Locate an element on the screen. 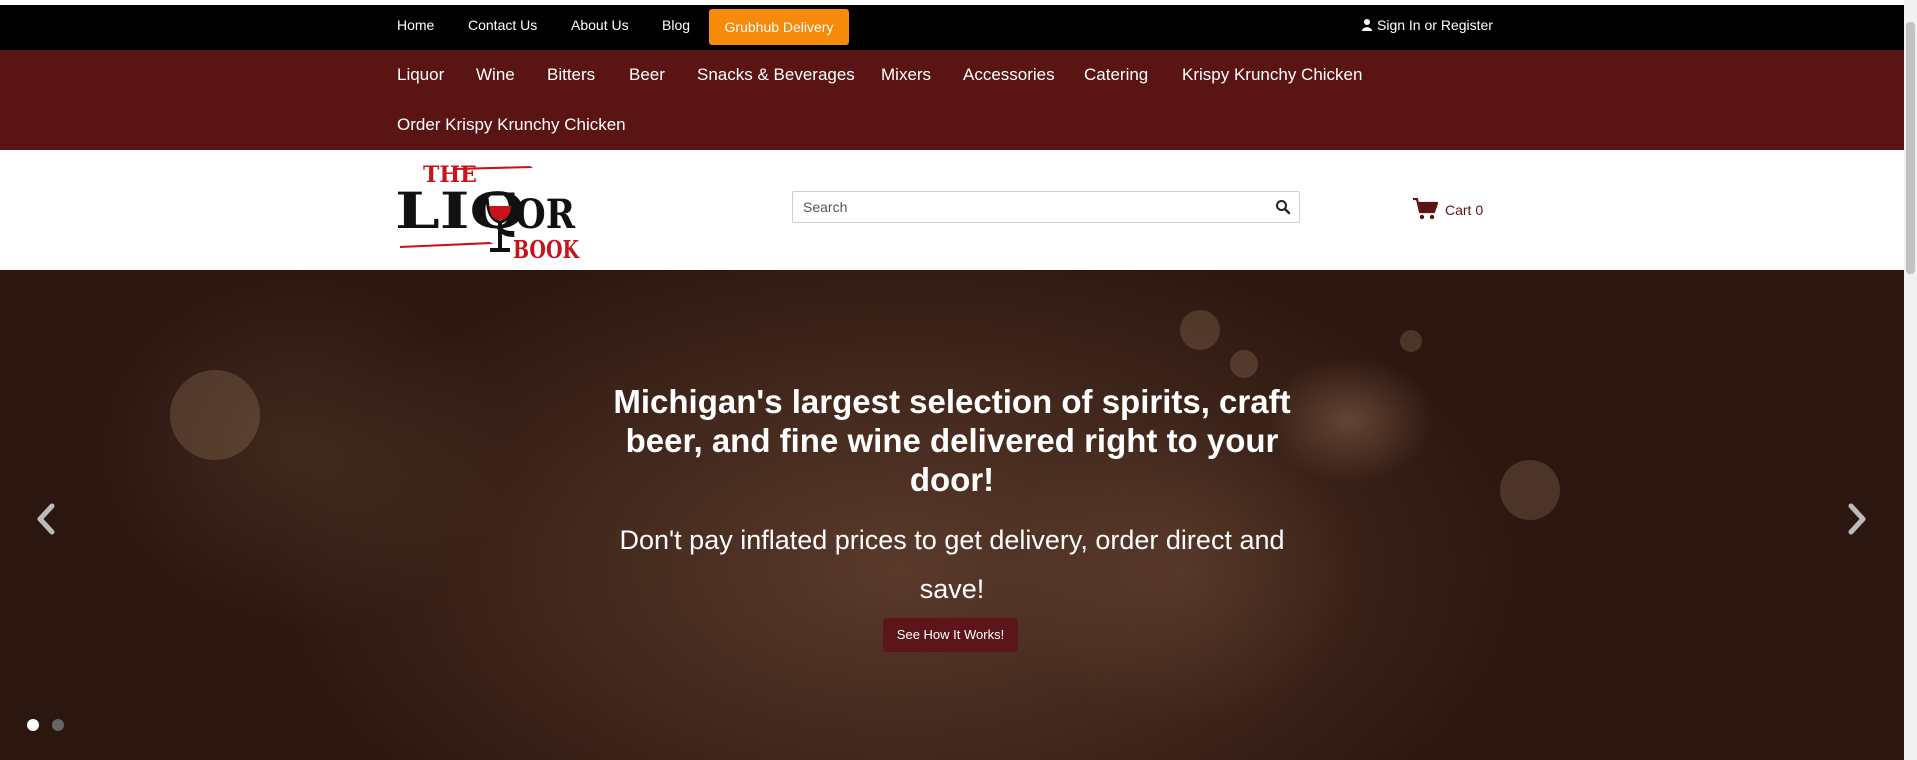  scrollbar-thumb is located at coordinates (1910, 148).